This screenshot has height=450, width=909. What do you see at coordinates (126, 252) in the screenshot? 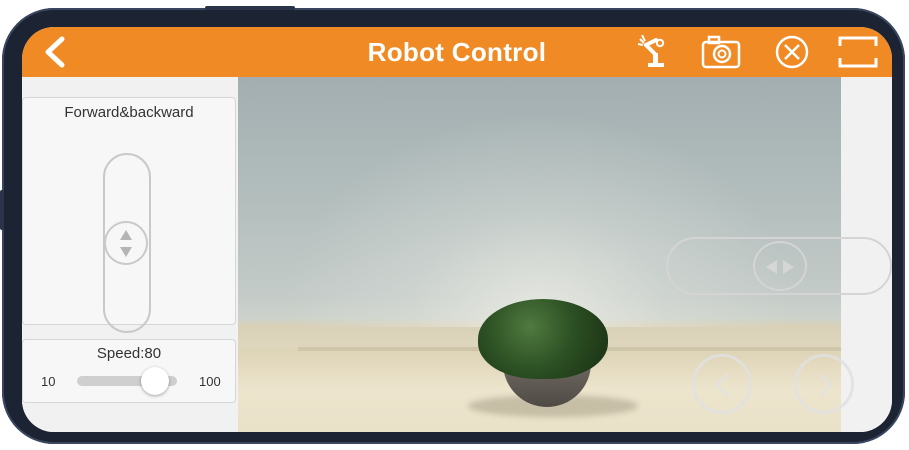
I see `down-triangle-icon` at bounding box center [126, 252].